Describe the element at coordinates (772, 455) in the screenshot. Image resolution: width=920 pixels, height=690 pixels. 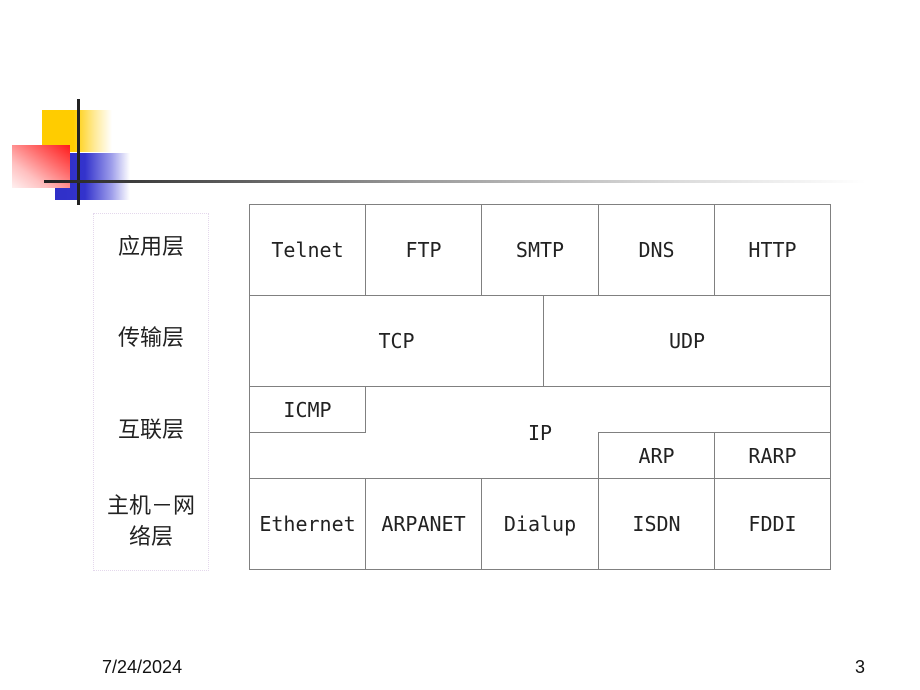
I see `protocol-rarp: RARP` at that location.